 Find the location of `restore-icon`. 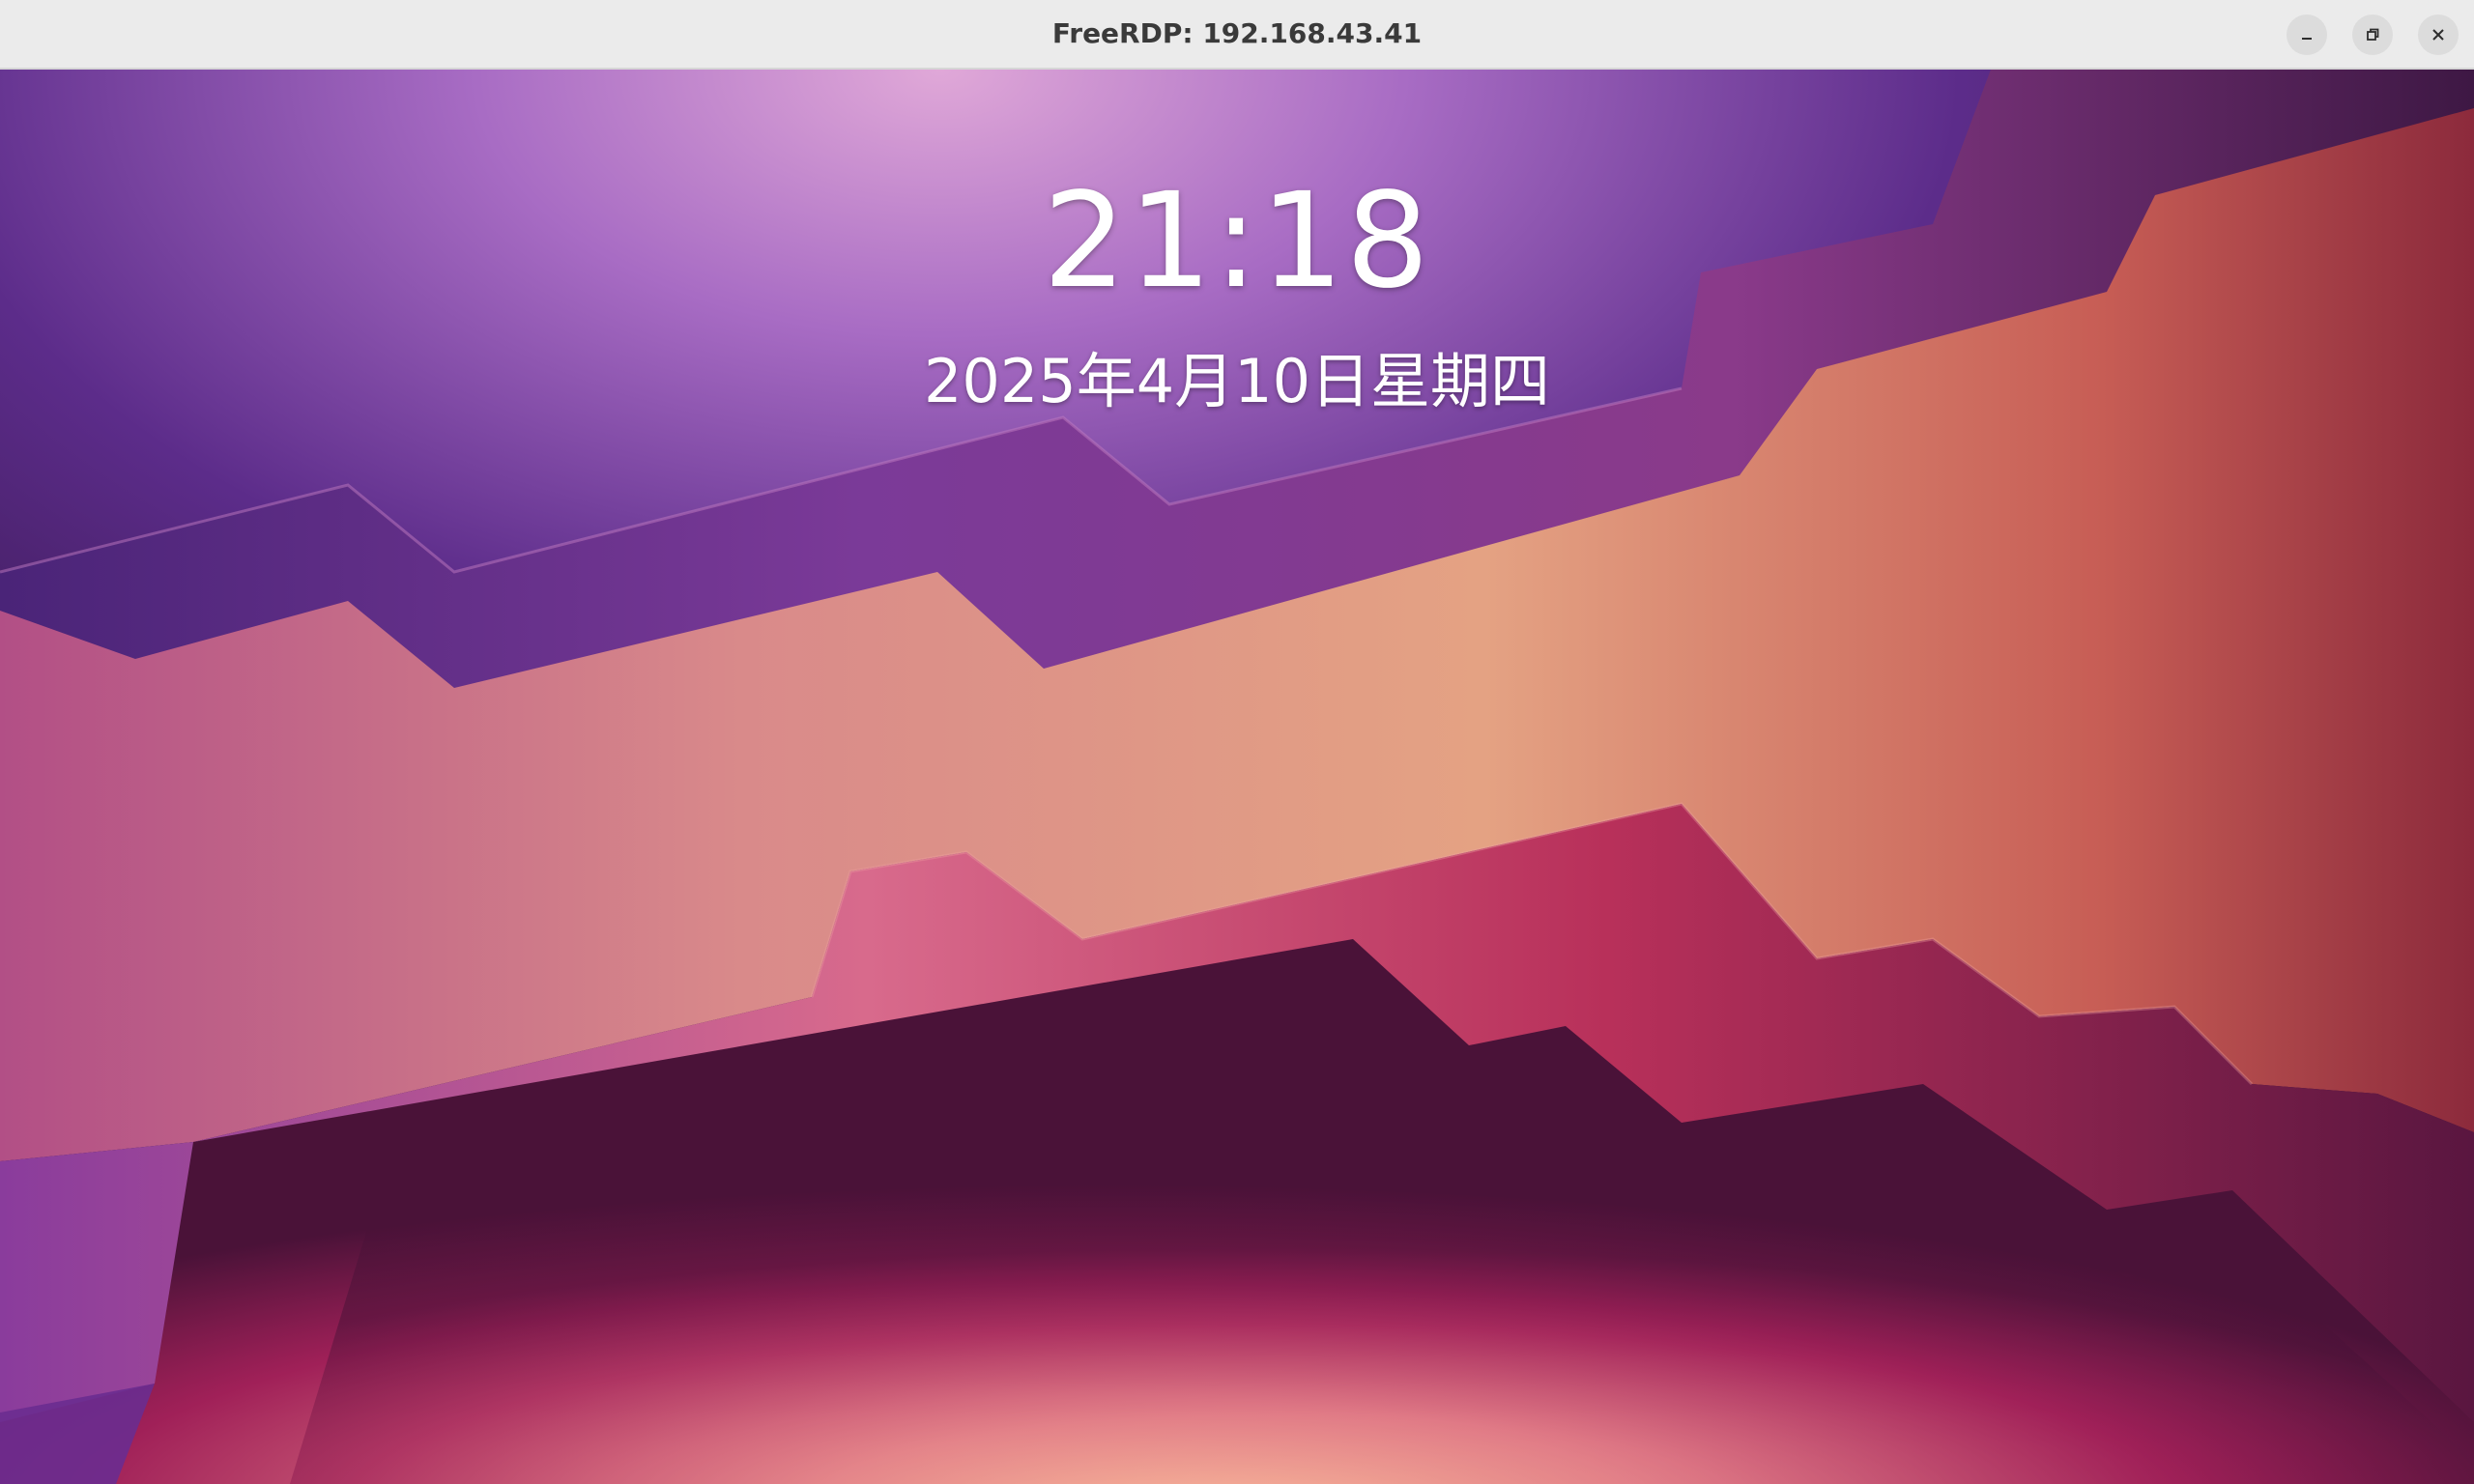

restore-icon is located at coordinates (2372, 35).